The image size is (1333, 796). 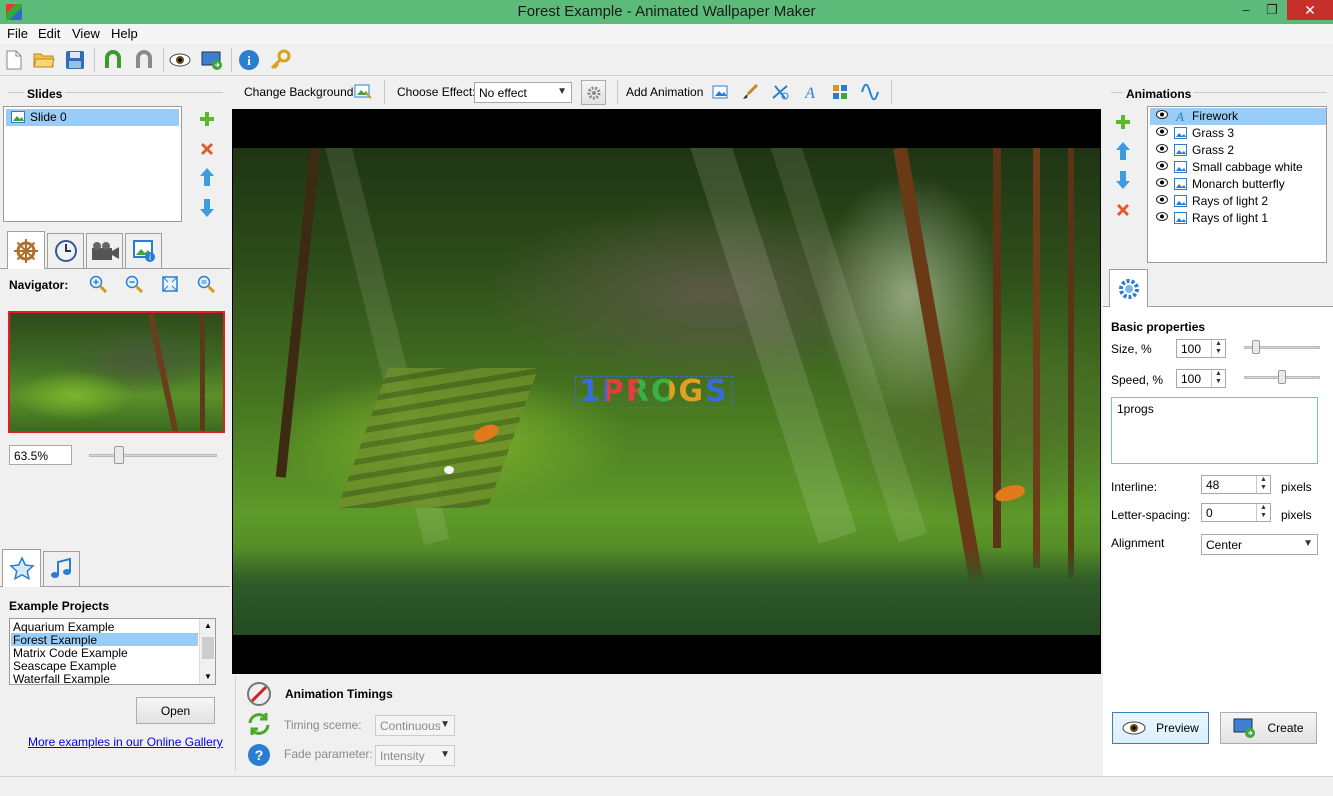 I want to click on add-brush-animation-icon, so click(x=750, y=92).